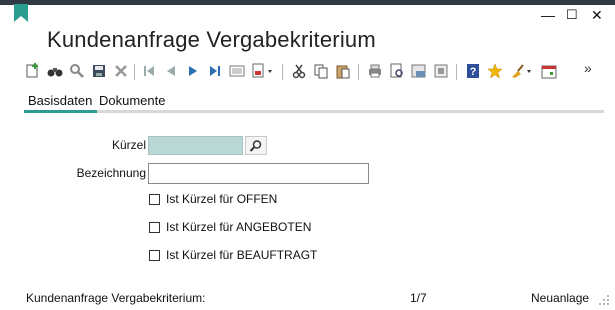 This screenshot has width=615, height=310. Describe the element at coordinates (572, 15) in the screenshot. I see `maximize-button: ☐` at that location.